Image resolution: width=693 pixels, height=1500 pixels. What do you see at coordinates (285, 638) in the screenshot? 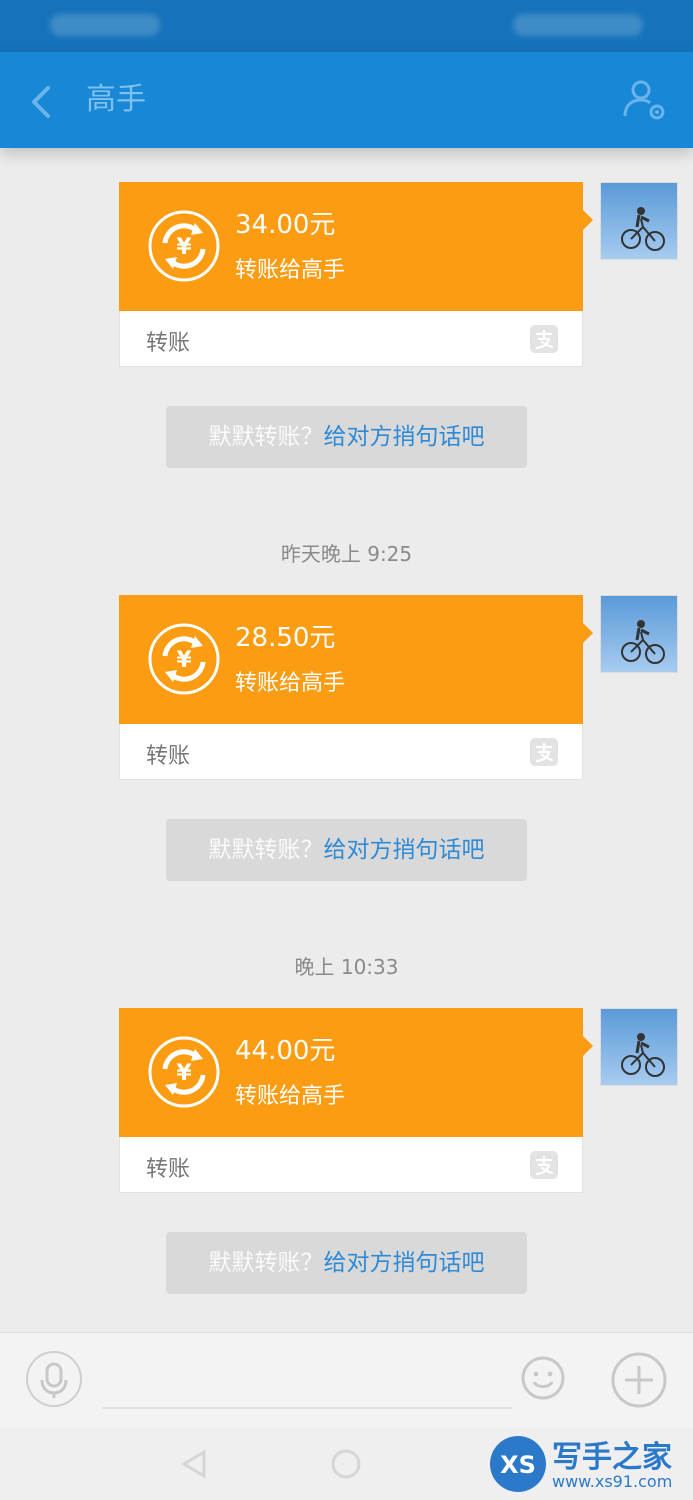
I see `transfer-amount: 28.50元` at bounding box center [285, 638].